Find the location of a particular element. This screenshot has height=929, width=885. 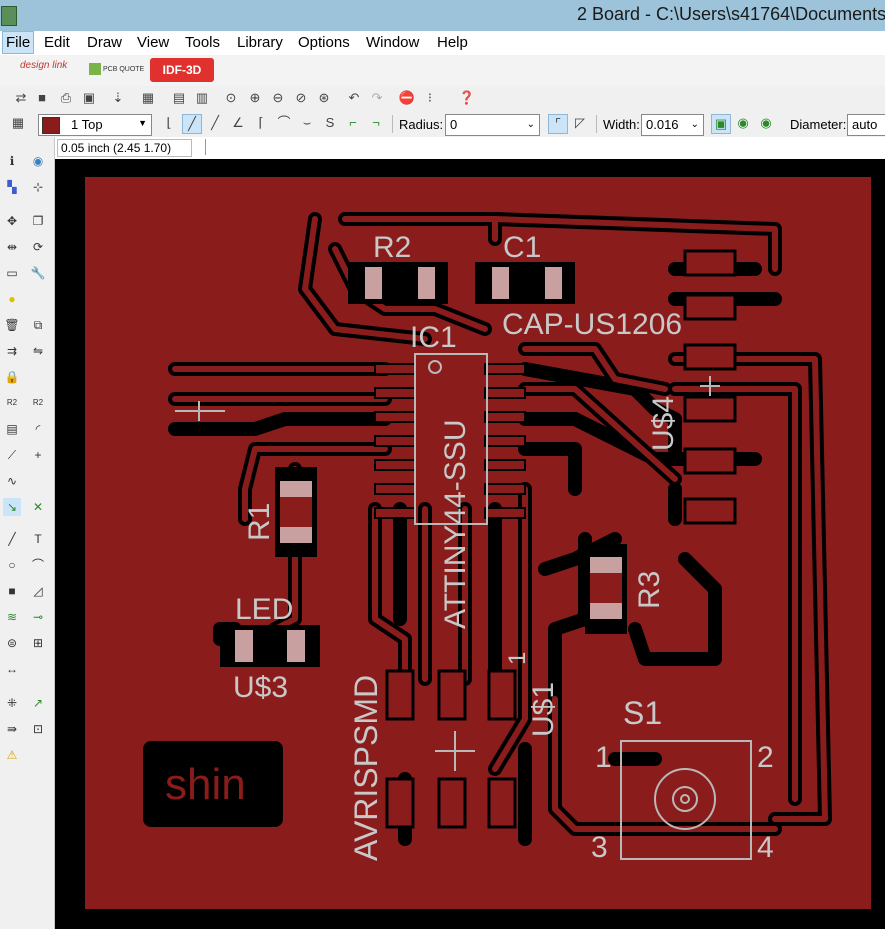

round-corner-icon: ⌜ is located at coordinates (558, 124).